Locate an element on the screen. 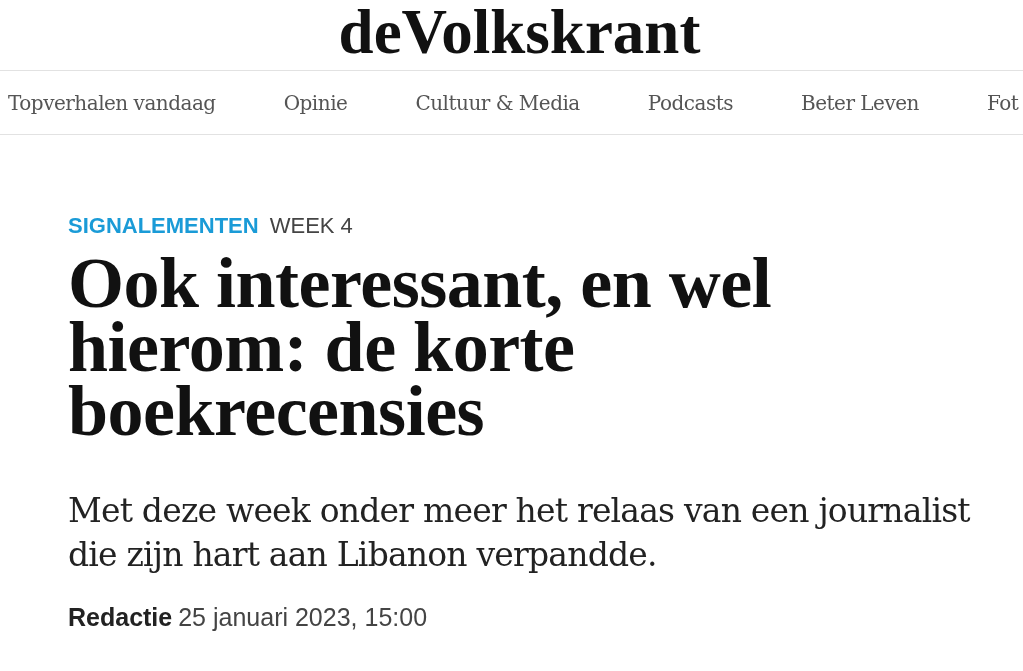 The image size is (1023, 671). nav-link: Fot is located at coordinates (1002, 102).